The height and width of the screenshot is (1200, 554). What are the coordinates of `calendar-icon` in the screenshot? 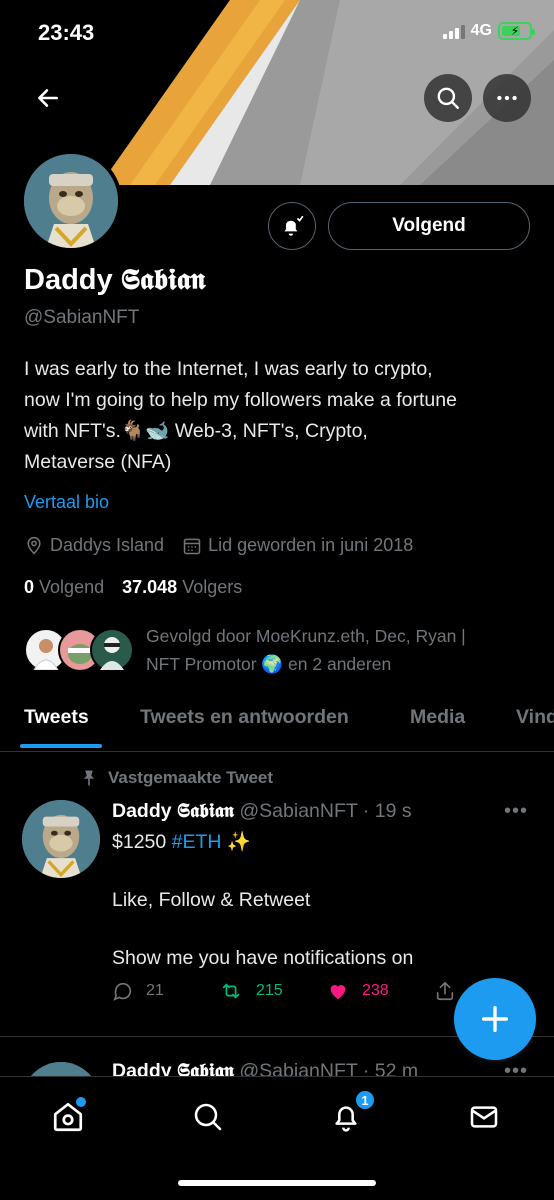 It's located at (192, 546).